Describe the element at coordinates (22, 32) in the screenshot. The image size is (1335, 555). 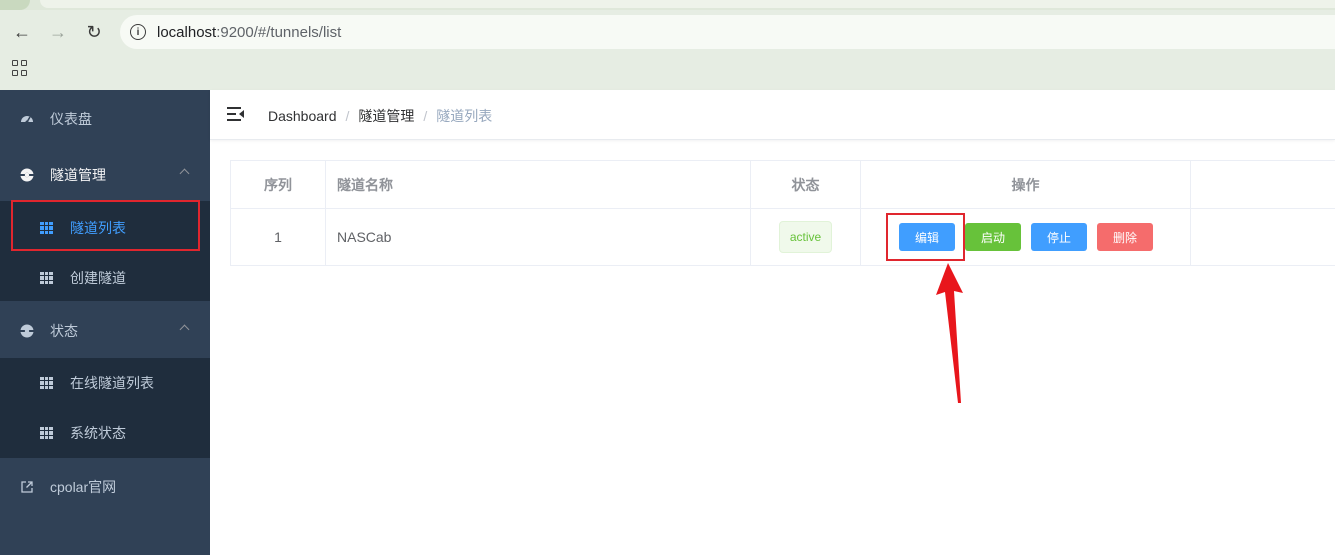
I see `back-arrow-icon: ←` at that location.